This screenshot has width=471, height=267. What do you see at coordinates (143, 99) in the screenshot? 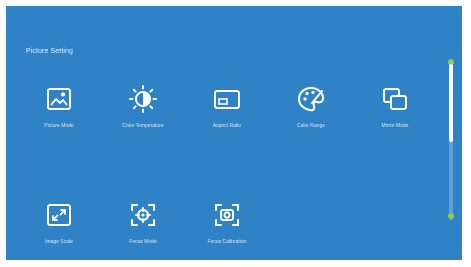
I see `color-temperature-icon` at bounding box center [143, 99].